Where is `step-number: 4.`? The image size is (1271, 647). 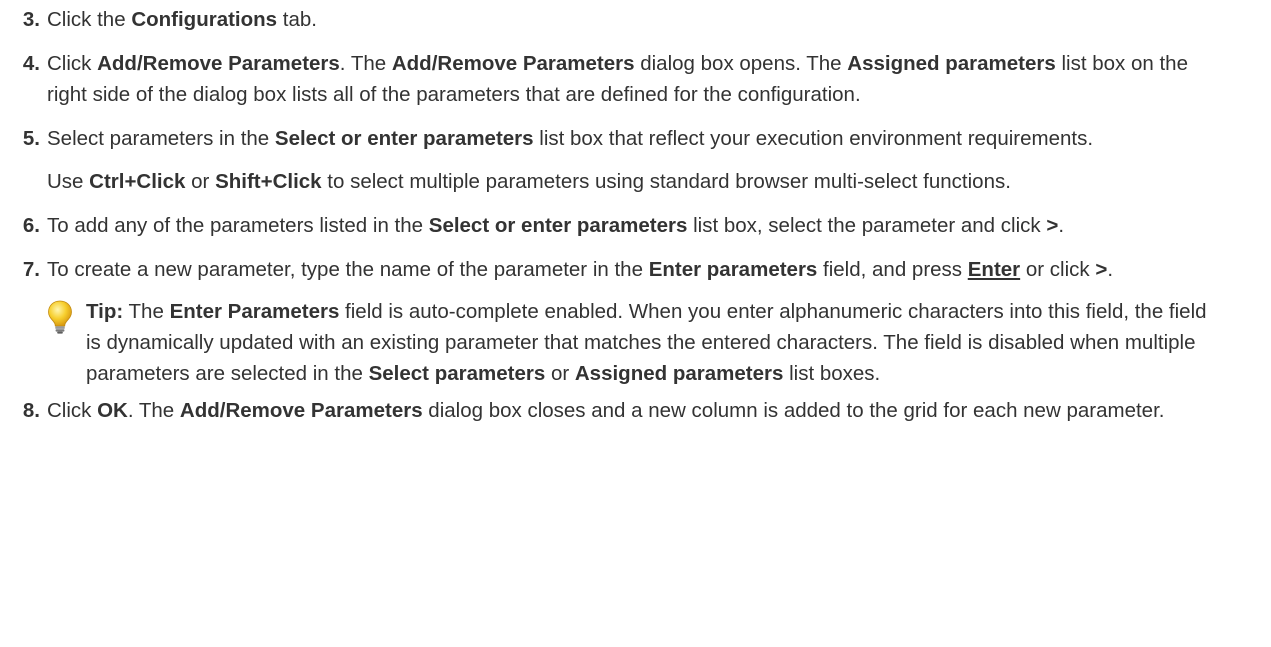 step-number: 4. is located at coordinates (31, 63).